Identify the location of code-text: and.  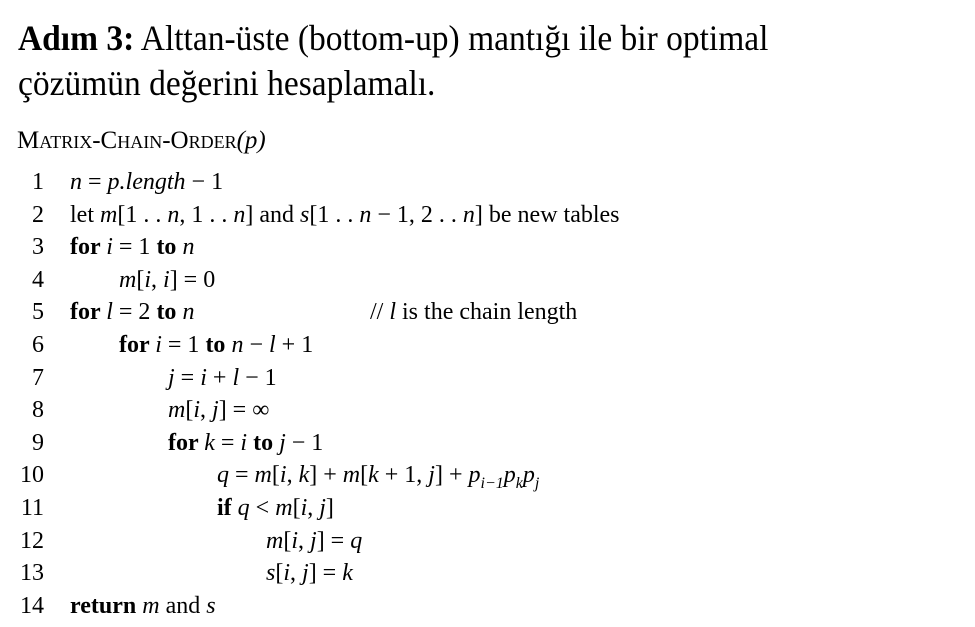
(183, 605).